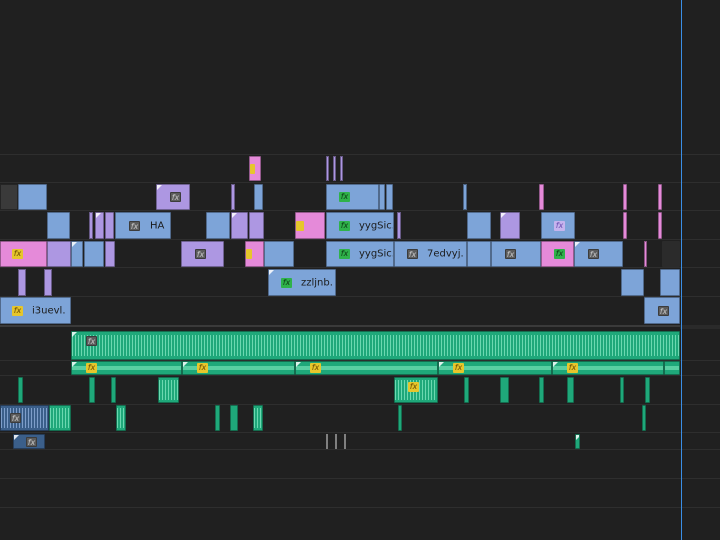  I want to click on playhead, so click(681, 270).